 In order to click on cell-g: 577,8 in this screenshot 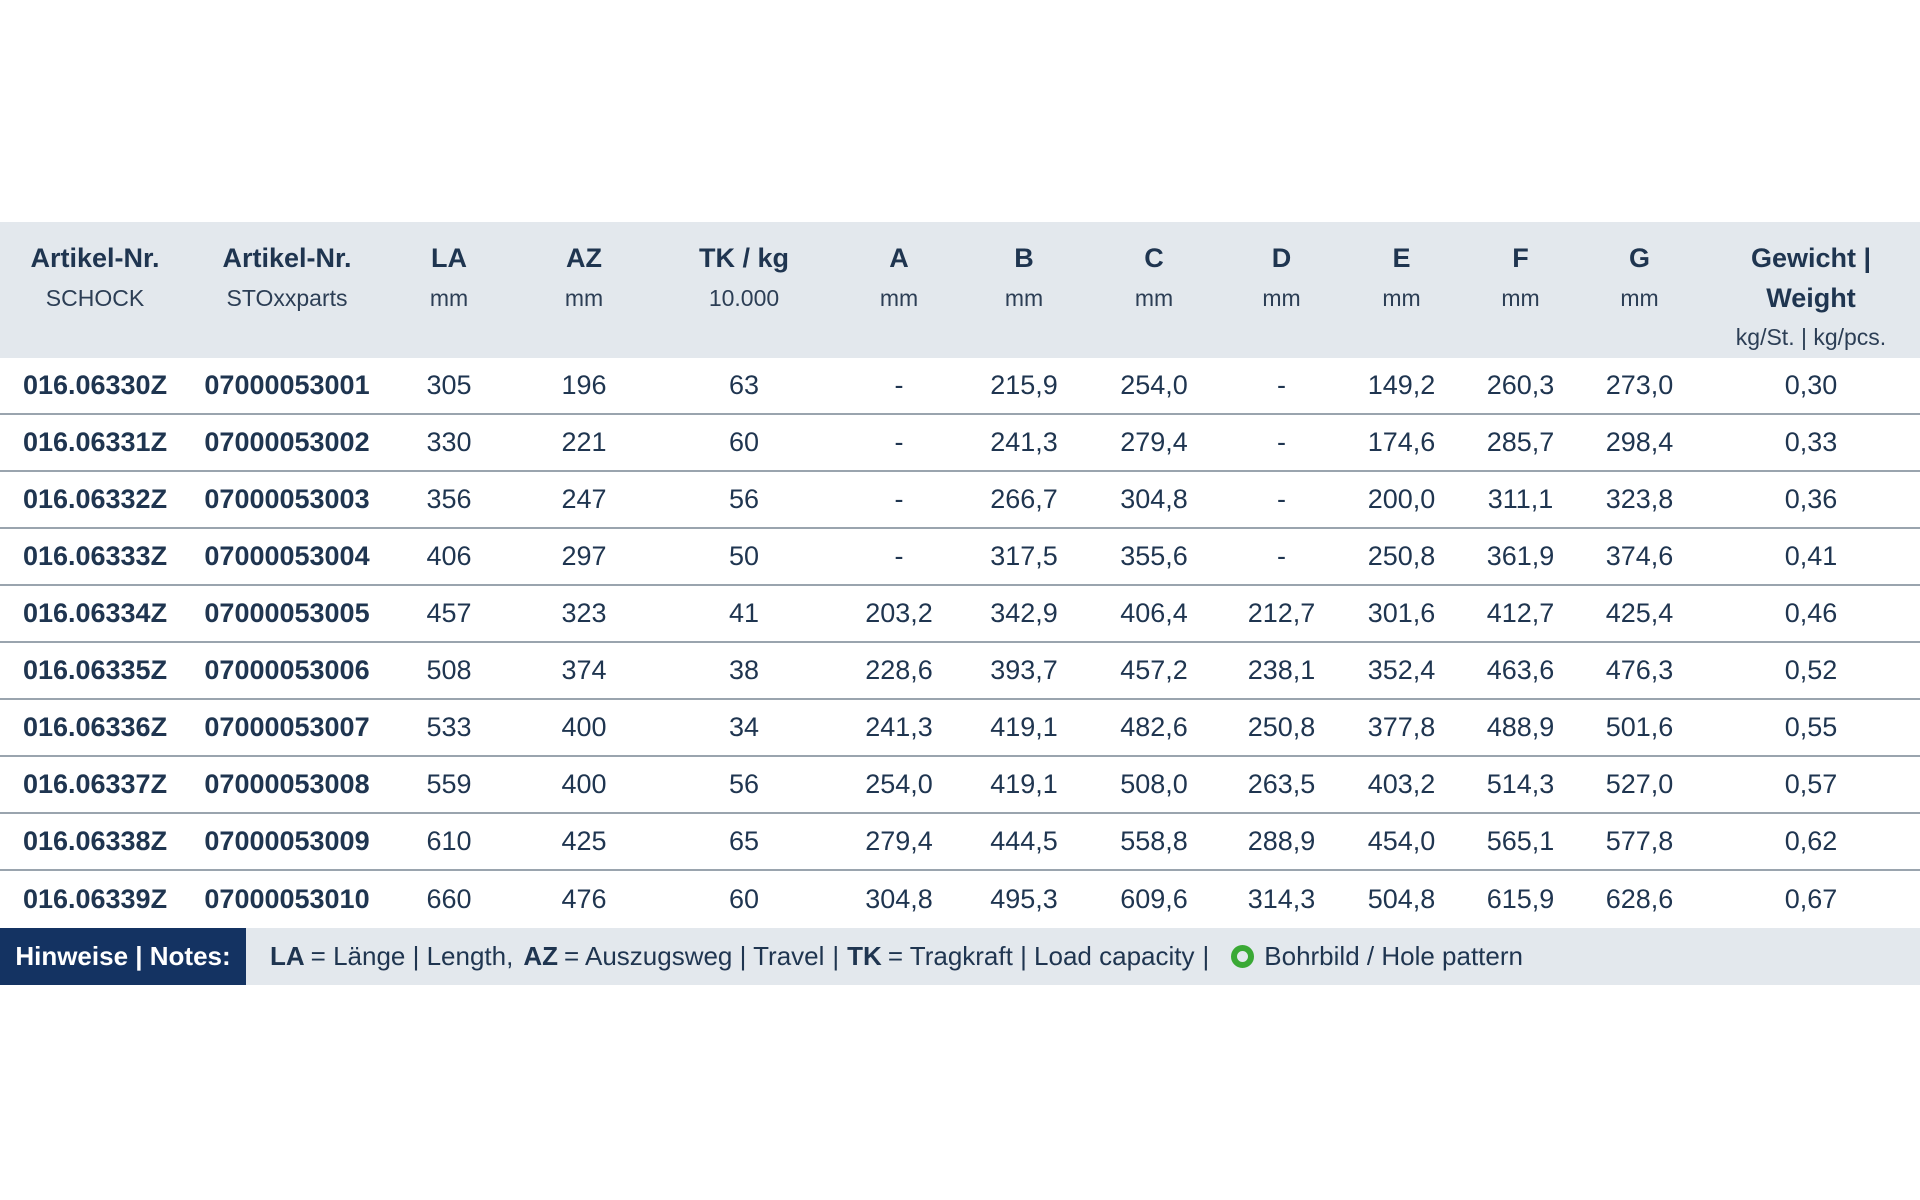, I will do `click(1639, 841)`.